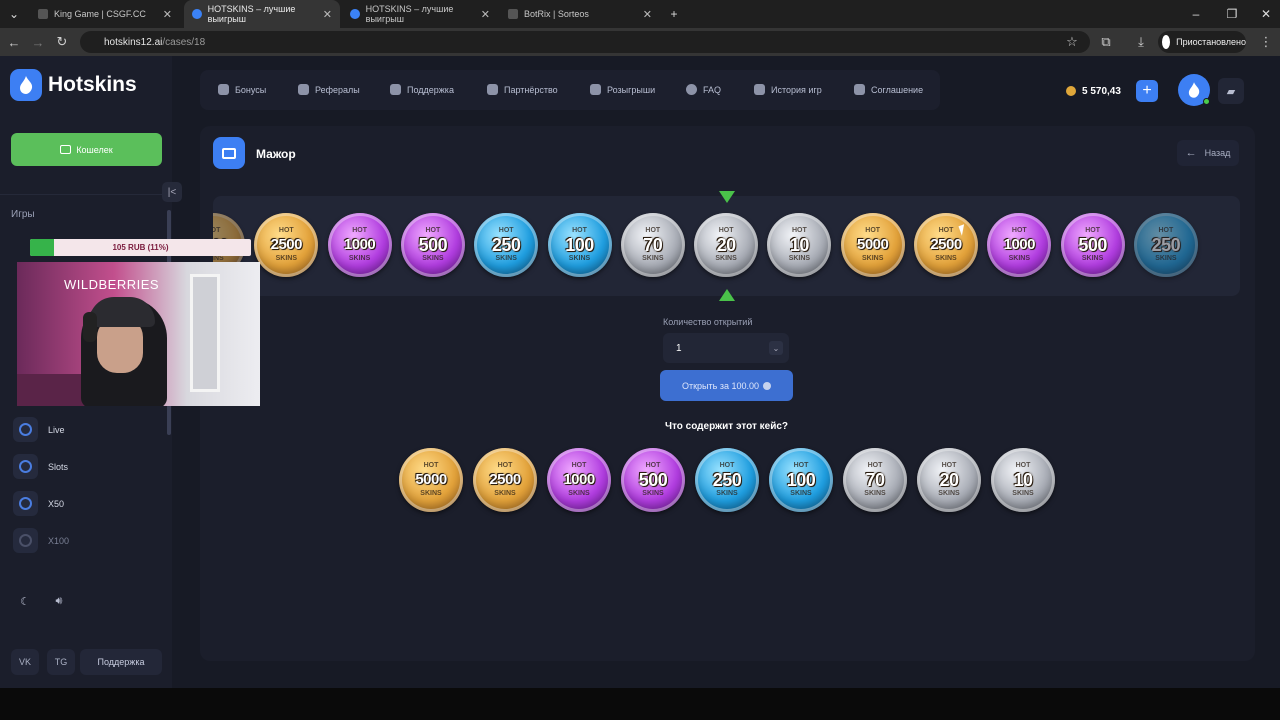  I want to click on coin-item: HOT 250 SKINS, so click(1165, 245).